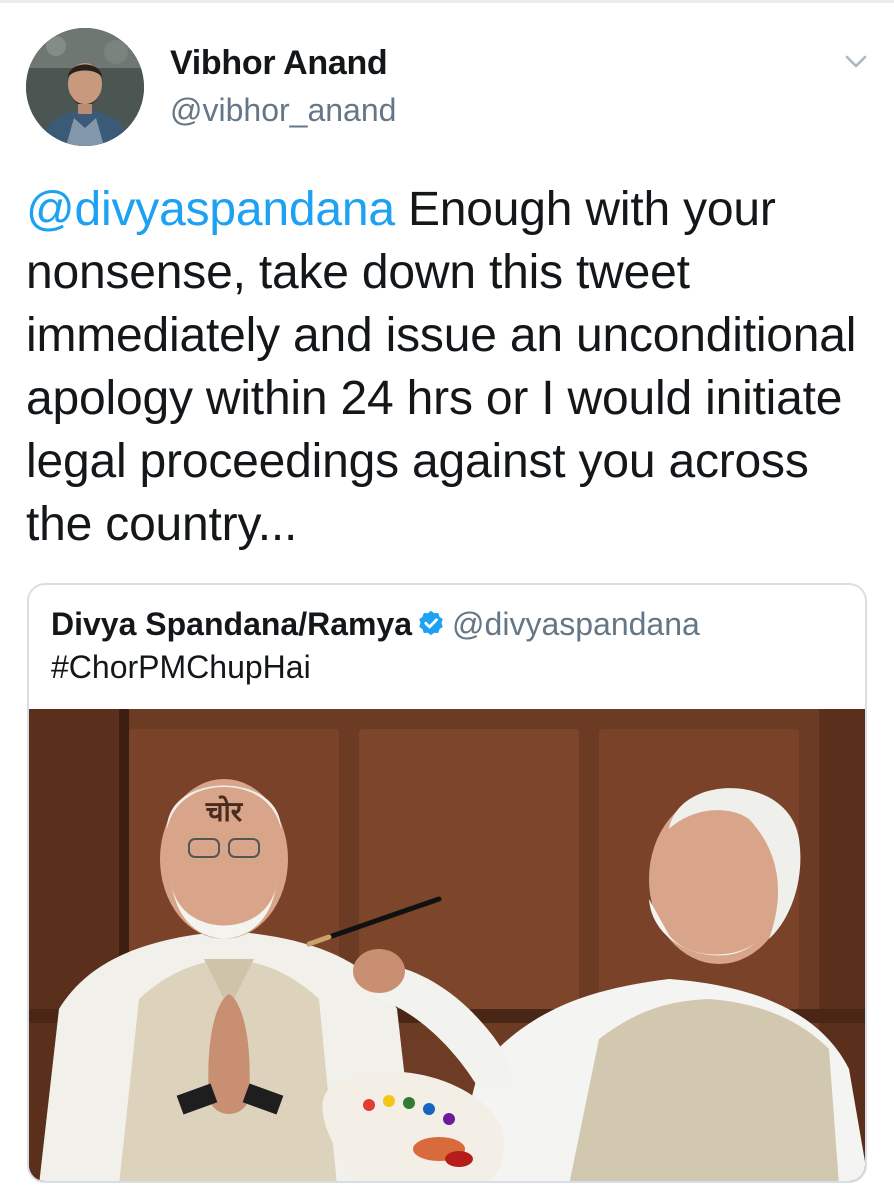 The height and width of the screenshot is (1200, 894). Describe the element at coordinates (279, 63) in the screenshot. I see `display-name: Vibhor Anand` at that location.